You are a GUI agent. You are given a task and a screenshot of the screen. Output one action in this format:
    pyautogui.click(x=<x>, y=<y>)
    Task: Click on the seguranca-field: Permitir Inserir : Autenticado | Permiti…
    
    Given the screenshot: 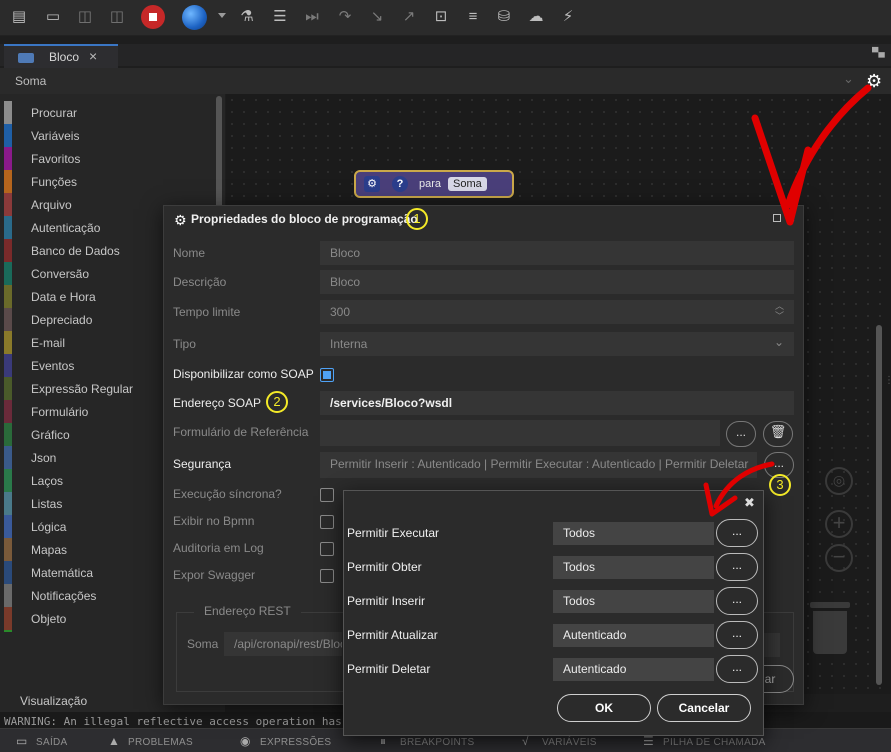 What is the action you would take?
    pyautogui.click(x=538, y=465)
    